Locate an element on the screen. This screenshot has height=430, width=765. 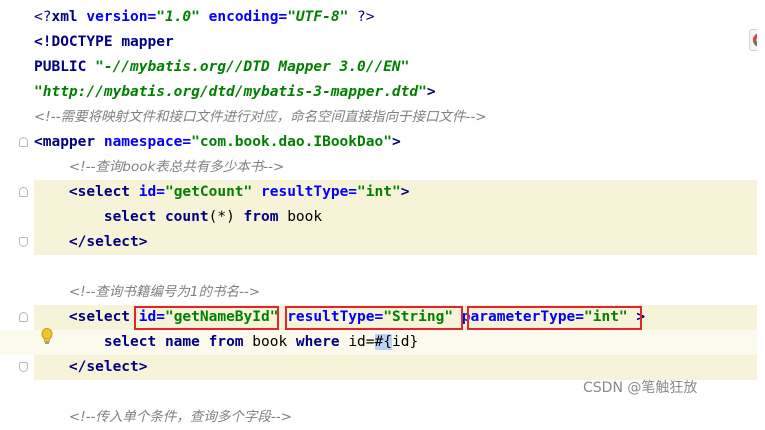
code-token: ?> is located at coordinates (366, 17).